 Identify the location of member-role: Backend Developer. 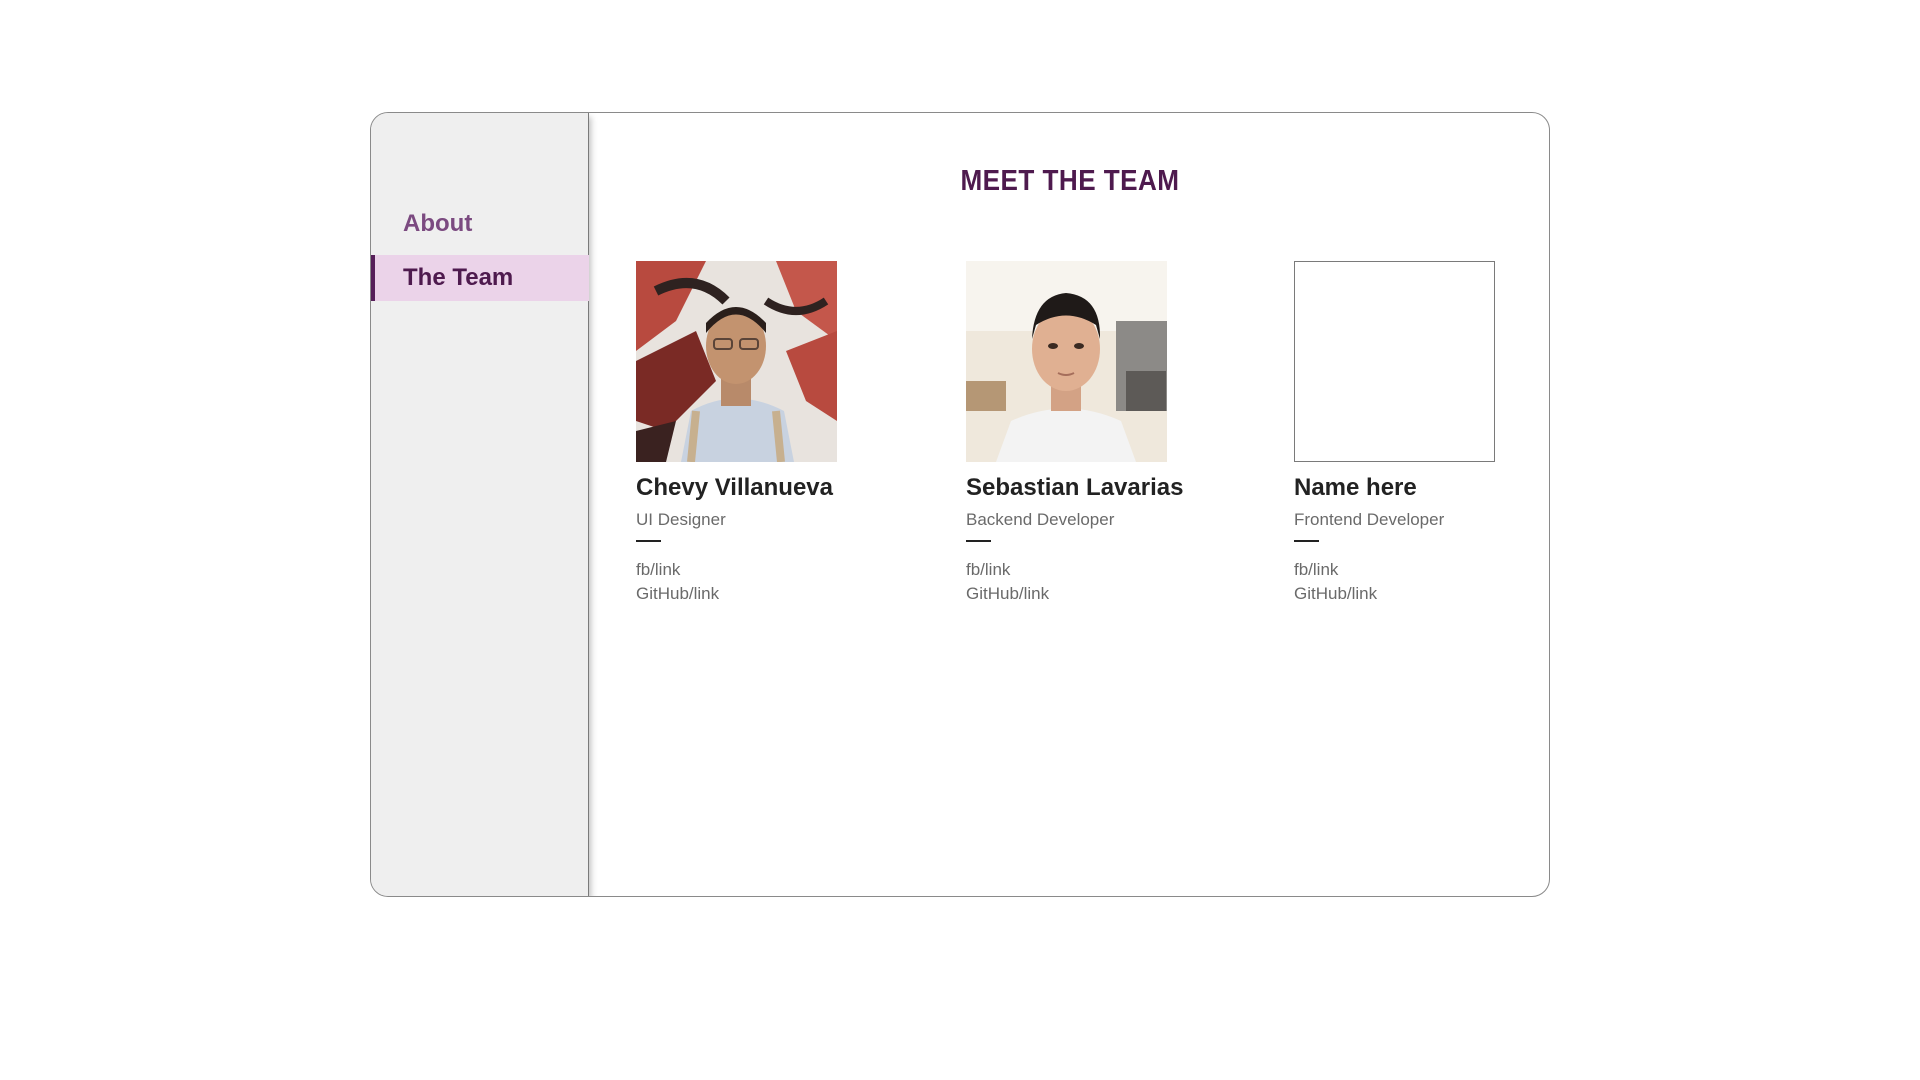
(1040, 519).